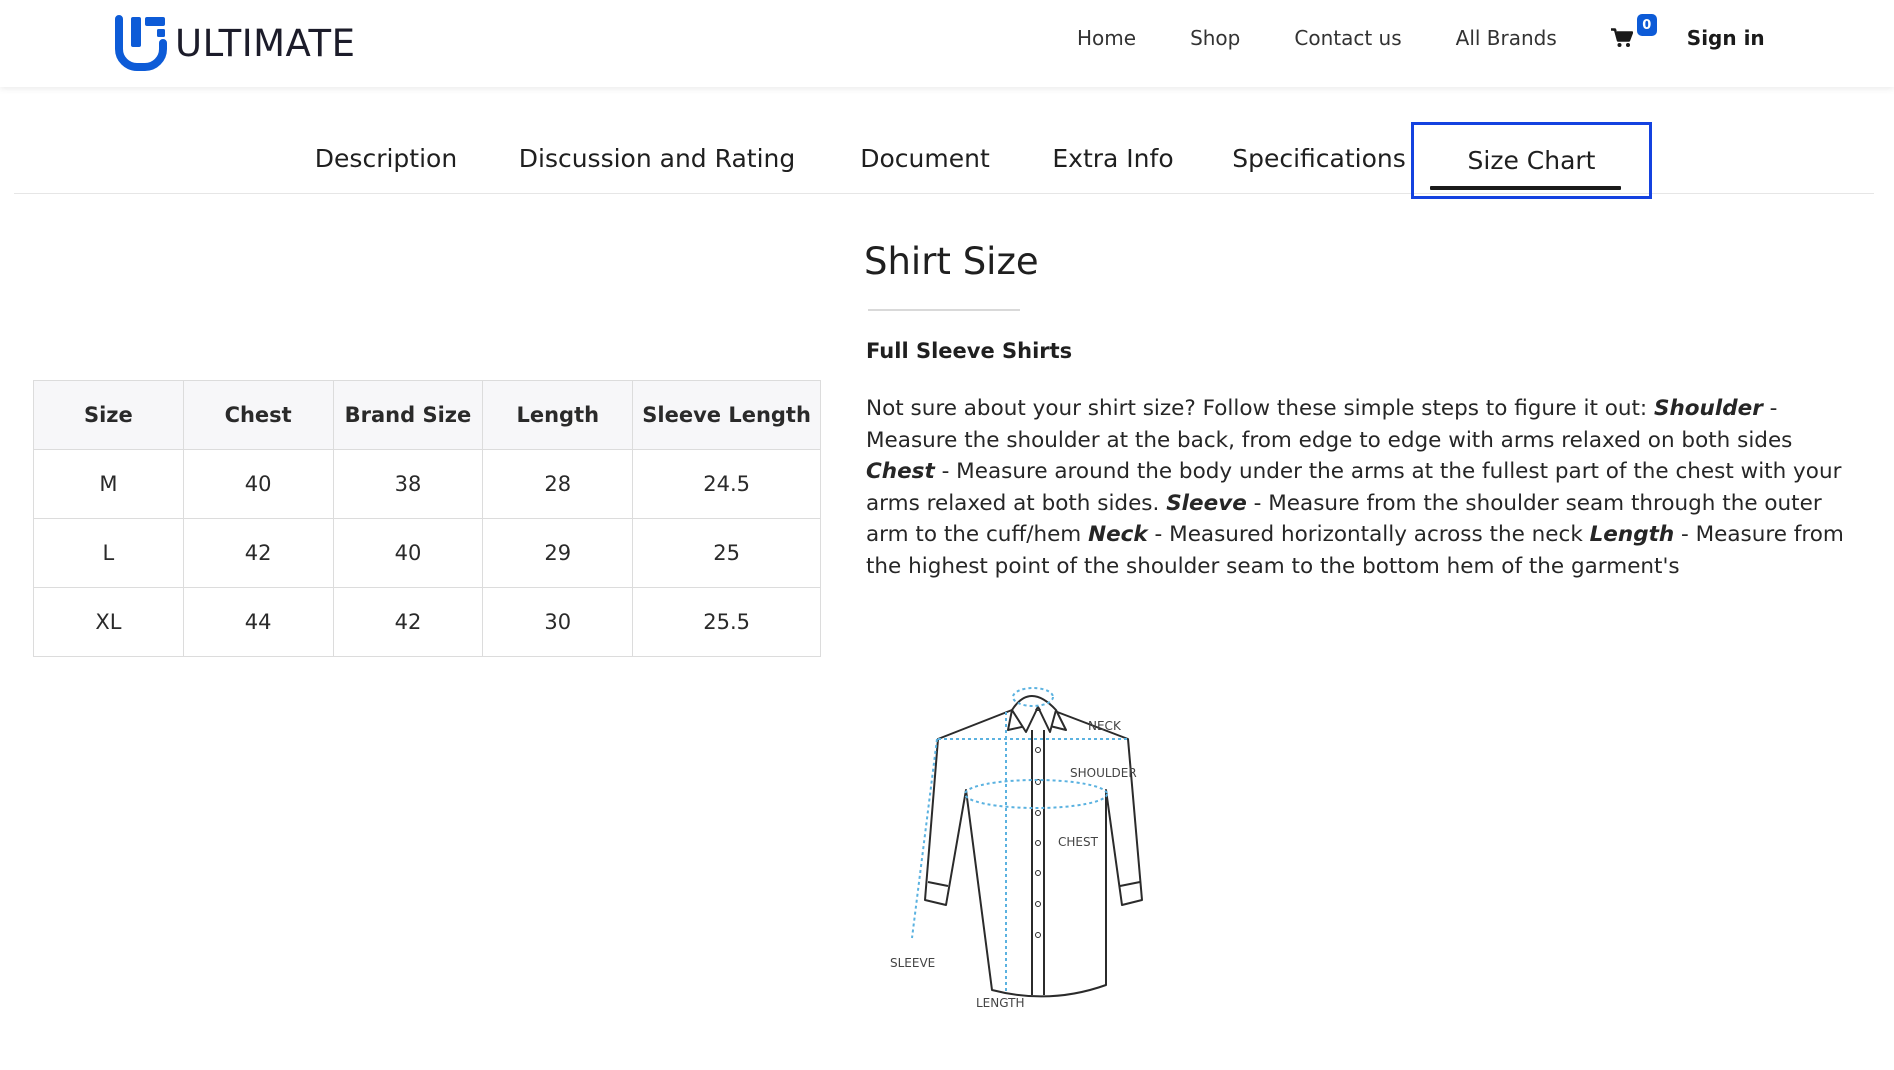  I want to click on diagram-label-sleeve: SLEEVE, so click(912, 963).